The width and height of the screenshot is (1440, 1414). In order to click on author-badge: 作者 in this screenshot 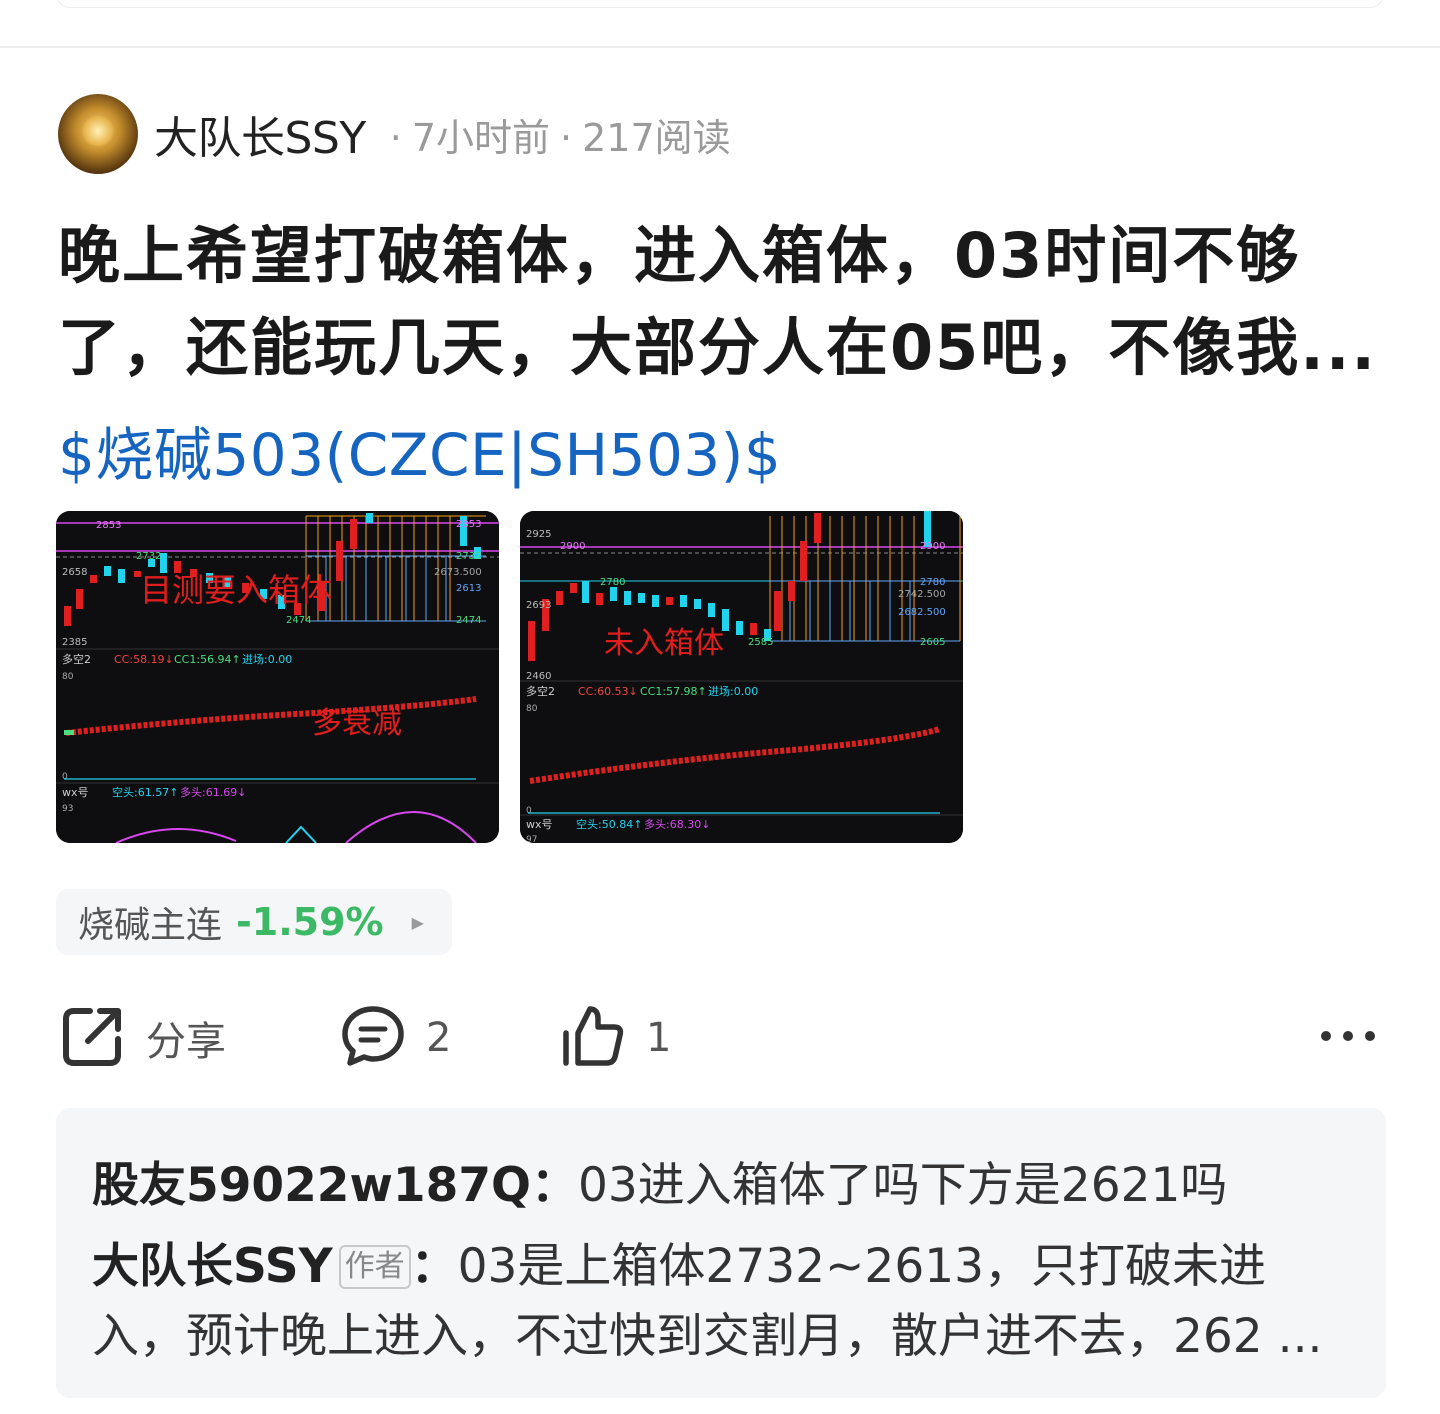, I will do `click(374, 1267)`.